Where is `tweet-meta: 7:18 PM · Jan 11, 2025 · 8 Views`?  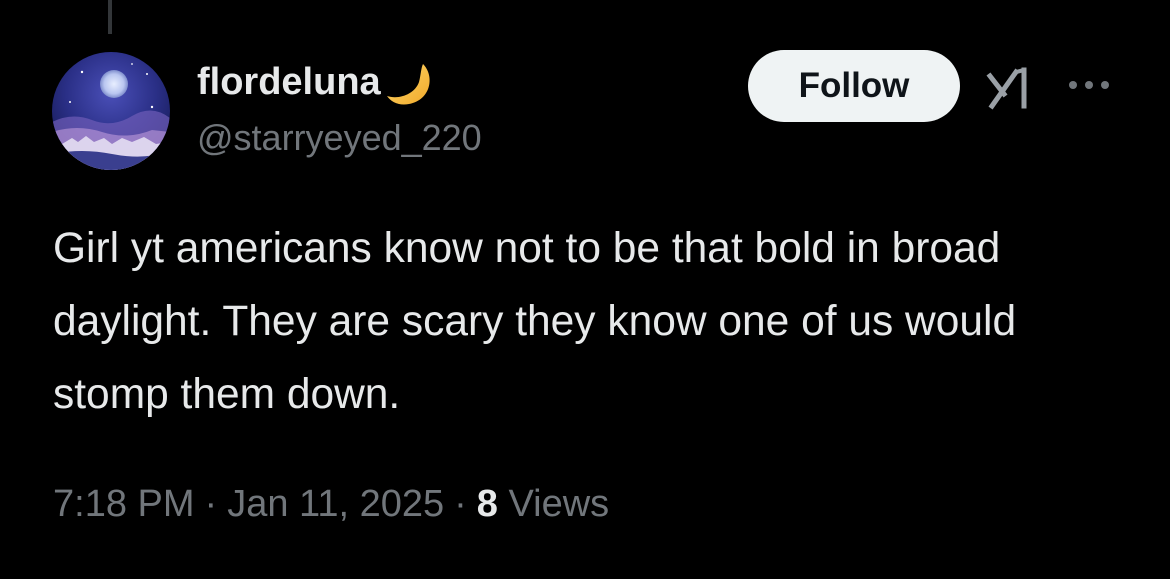 tweet-meta: 7:18 PM · Jan 11, 2025 · 8 Views is located at coordinates (331, 504).